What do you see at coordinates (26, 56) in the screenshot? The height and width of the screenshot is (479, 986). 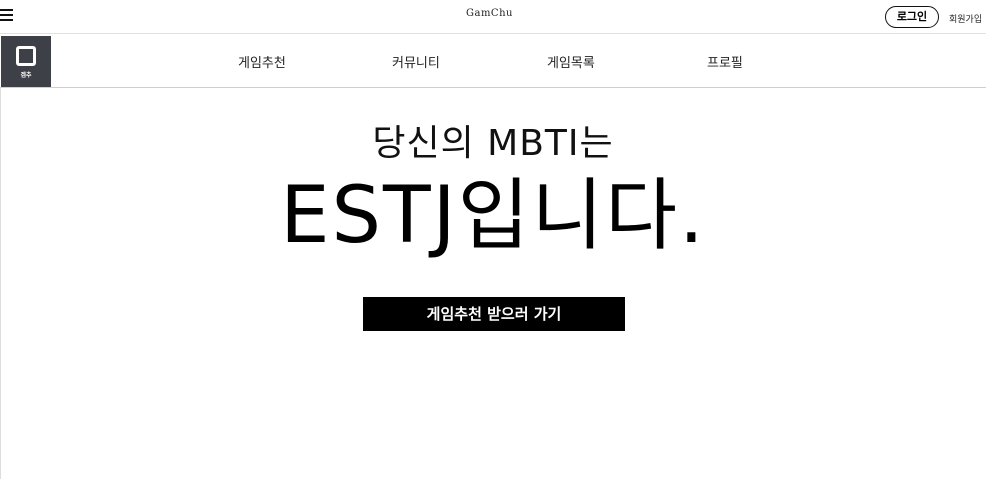 I see `rounded-square-logo-icon` at bounding box center [26, 56].